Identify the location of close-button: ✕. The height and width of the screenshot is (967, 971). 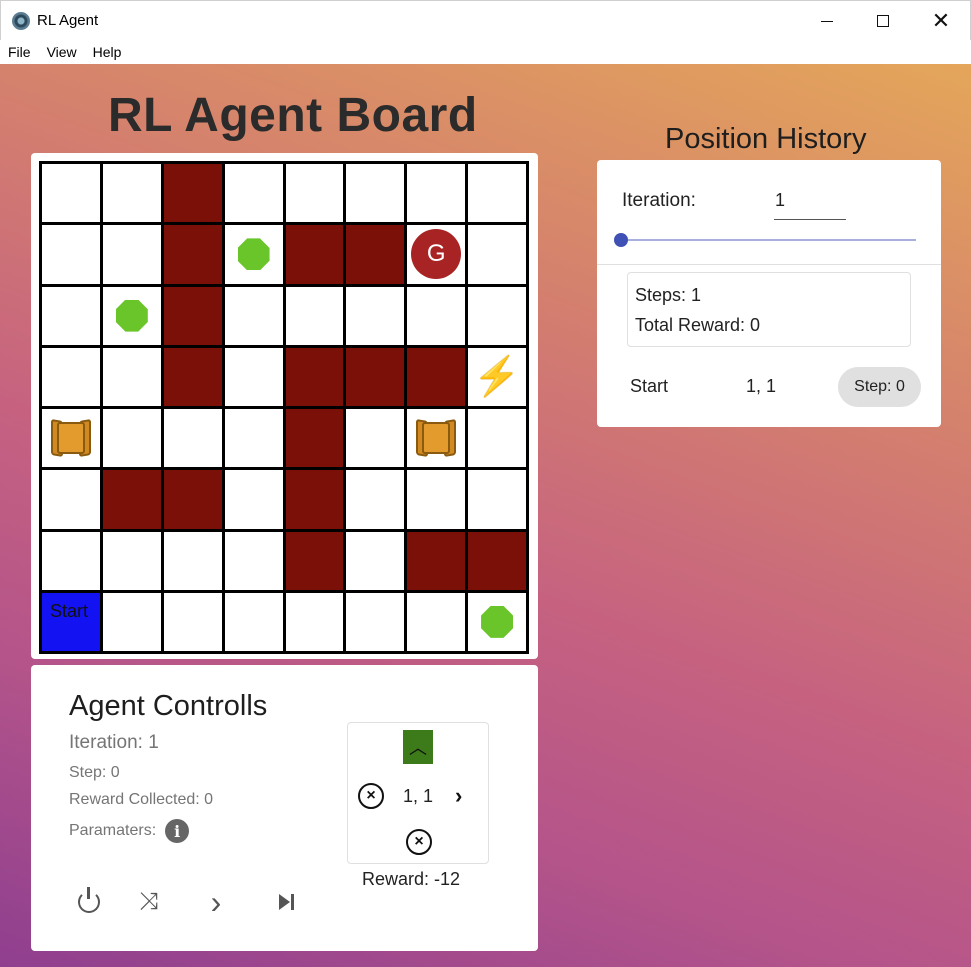
(941, 21).